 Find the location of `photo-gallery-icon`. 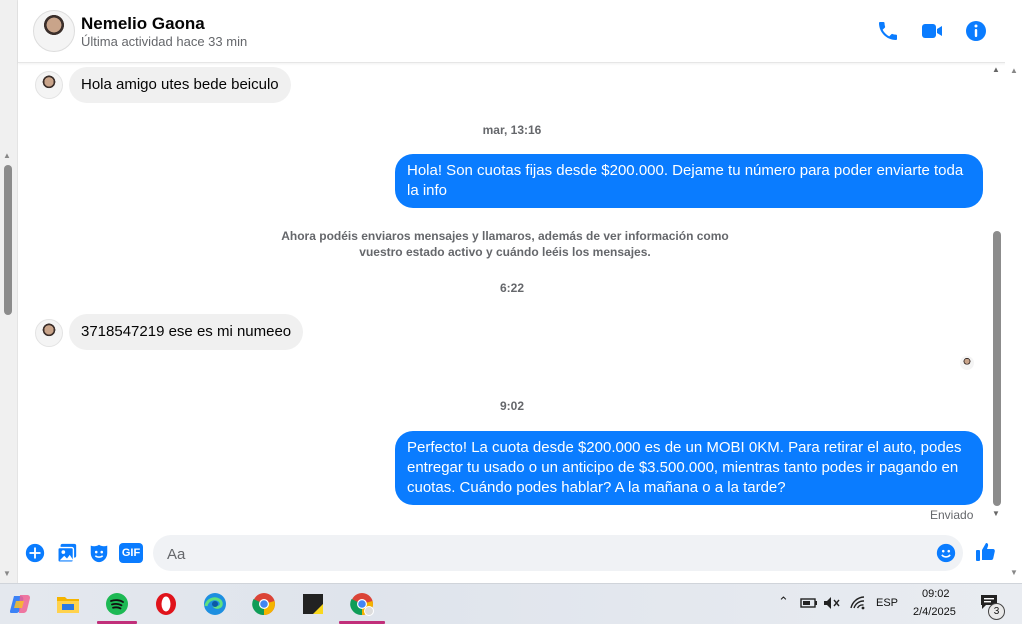

photo-gallery-icon is located at coordinates (67, 553).